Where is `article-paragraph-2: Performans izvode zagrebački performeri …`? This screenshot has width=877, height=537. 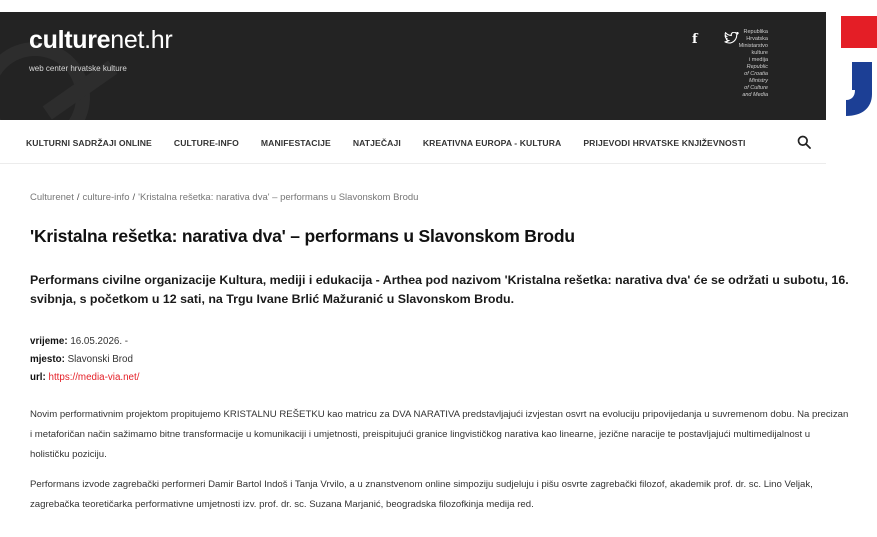 article-paragraph-2: Performans izvode zagrebački performeri … is located at coordinates (421, 494).